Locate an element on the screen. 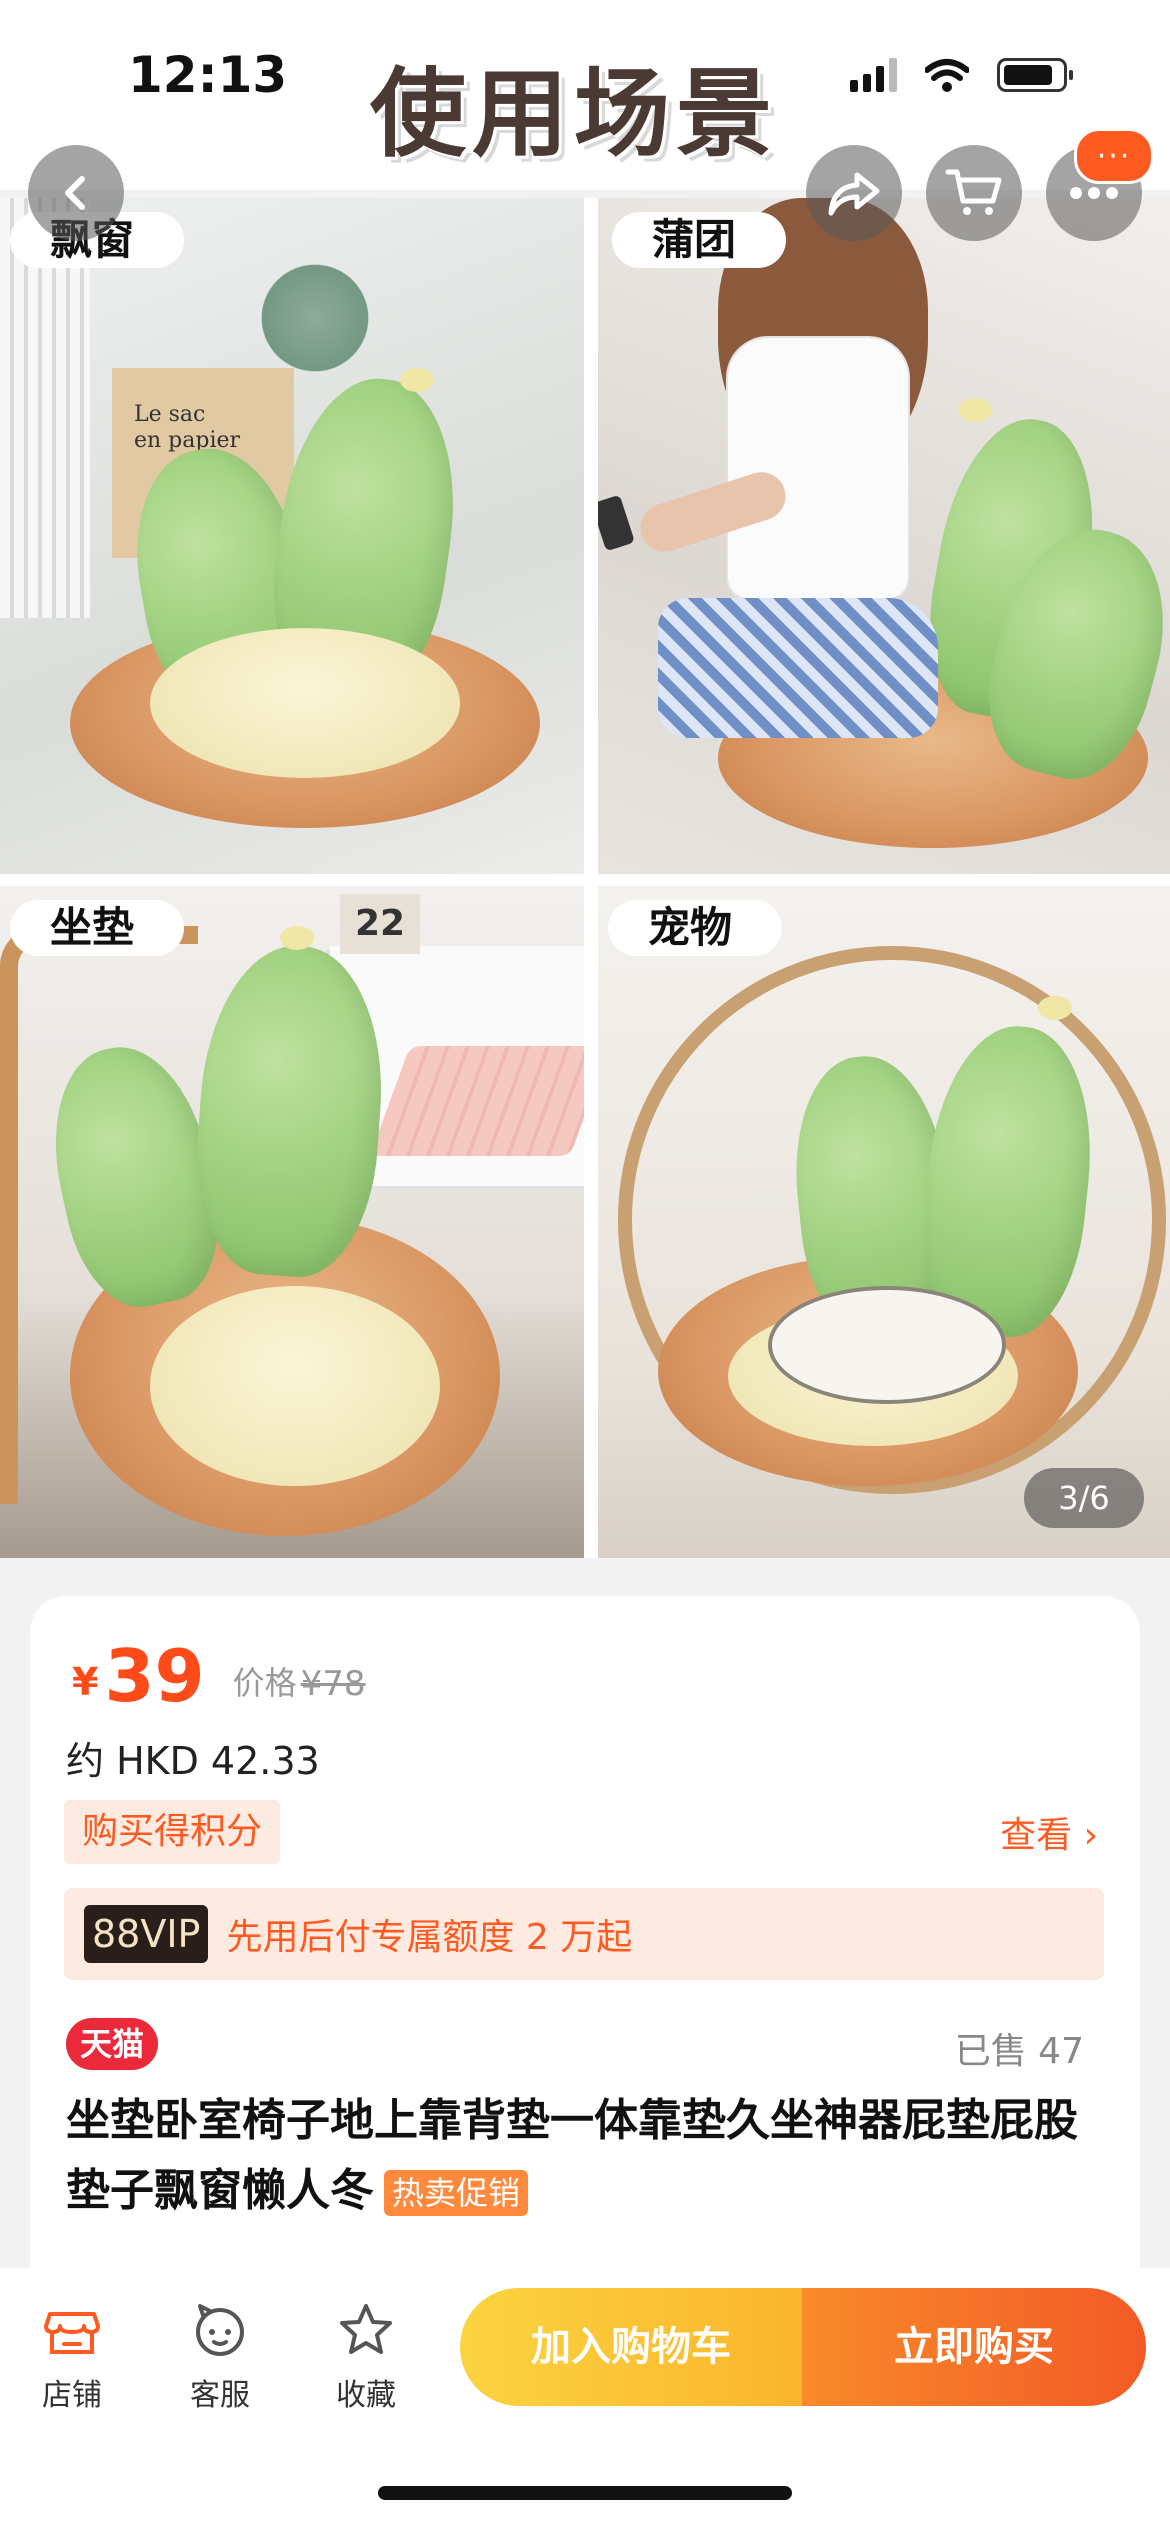 The width and height of the screenshot is (1170, 2532). status-icons is located at coordinates (961, 75).